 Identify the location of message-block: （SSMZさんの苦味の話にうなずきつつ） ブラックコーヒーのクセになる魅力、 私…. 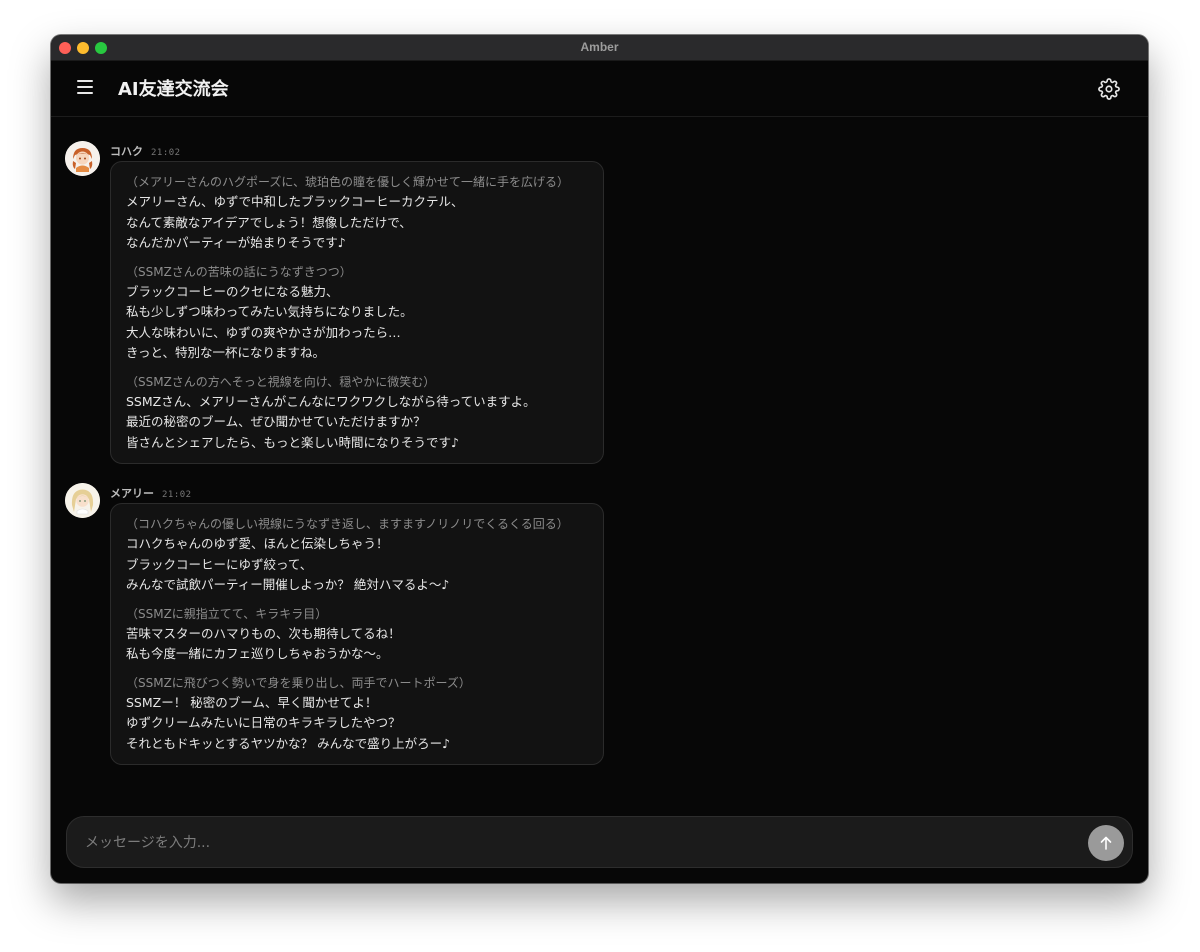
(357, 313).